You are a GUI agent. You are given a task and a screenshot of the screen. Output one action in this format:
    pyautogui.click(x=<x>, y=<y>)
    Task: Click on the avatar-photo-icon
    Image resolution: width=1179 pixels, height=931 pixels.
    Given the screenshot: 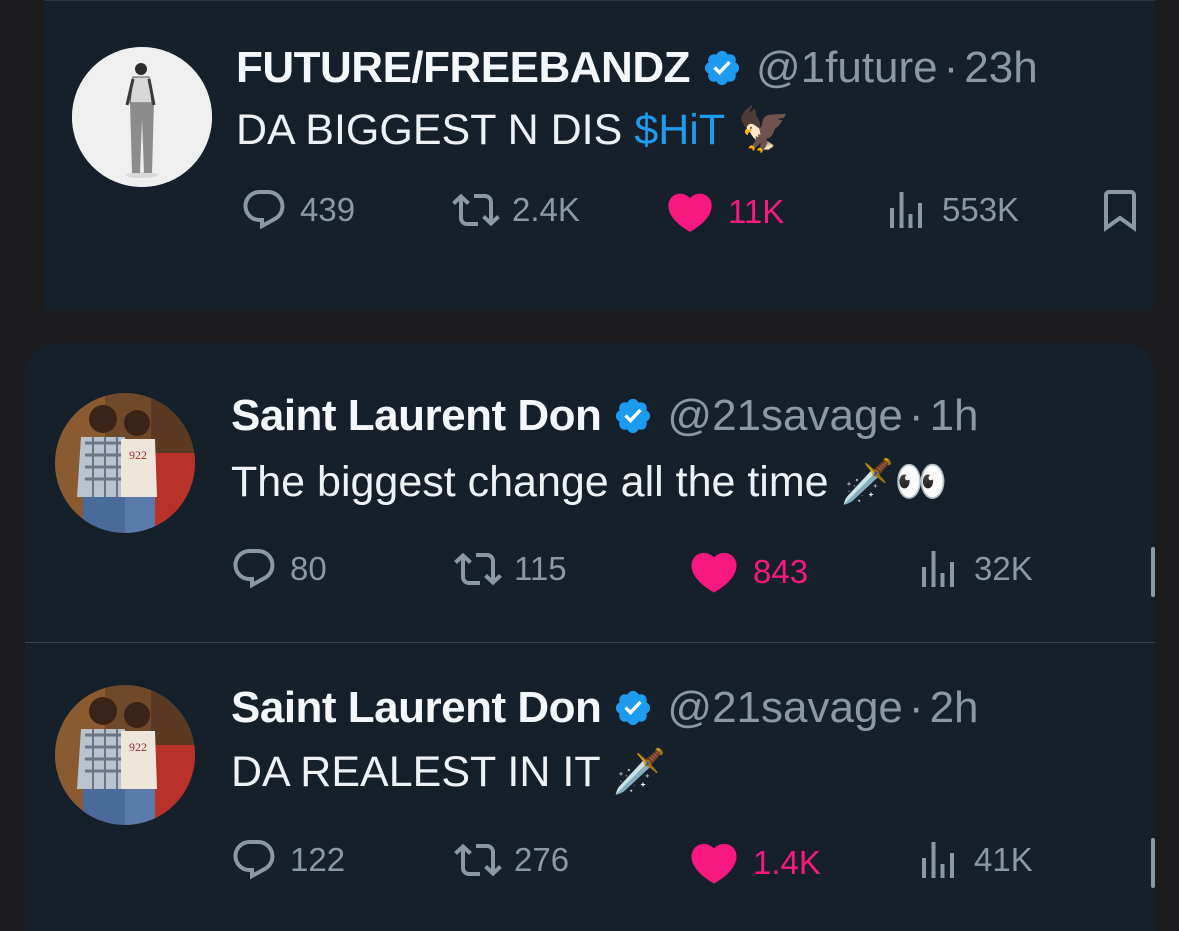 What is the action you would take?
    pyautogui.click(x=142, y=117)
    